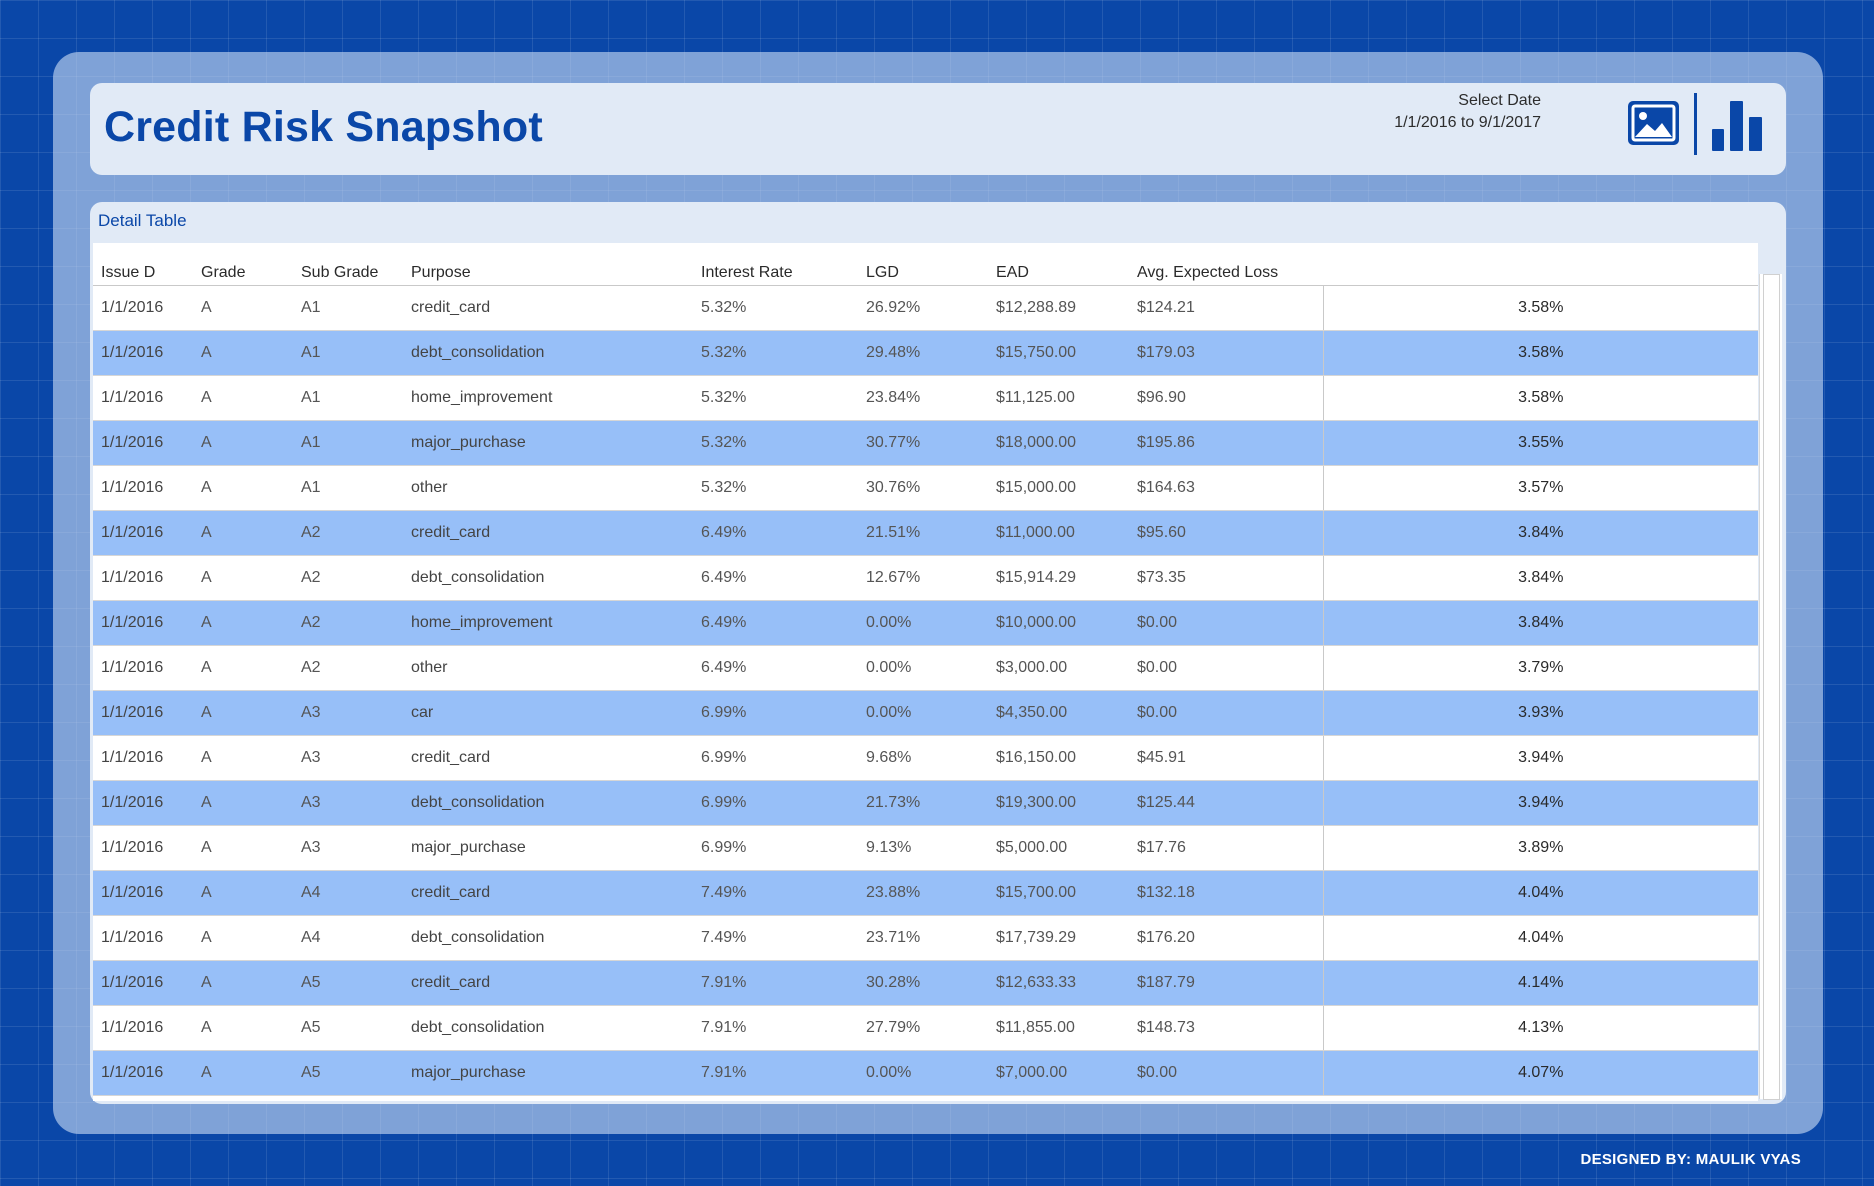 The height and width of the screenshot is (1186, 1874). I want to click on table-cell: $19,300.00, so click(1058, 803).